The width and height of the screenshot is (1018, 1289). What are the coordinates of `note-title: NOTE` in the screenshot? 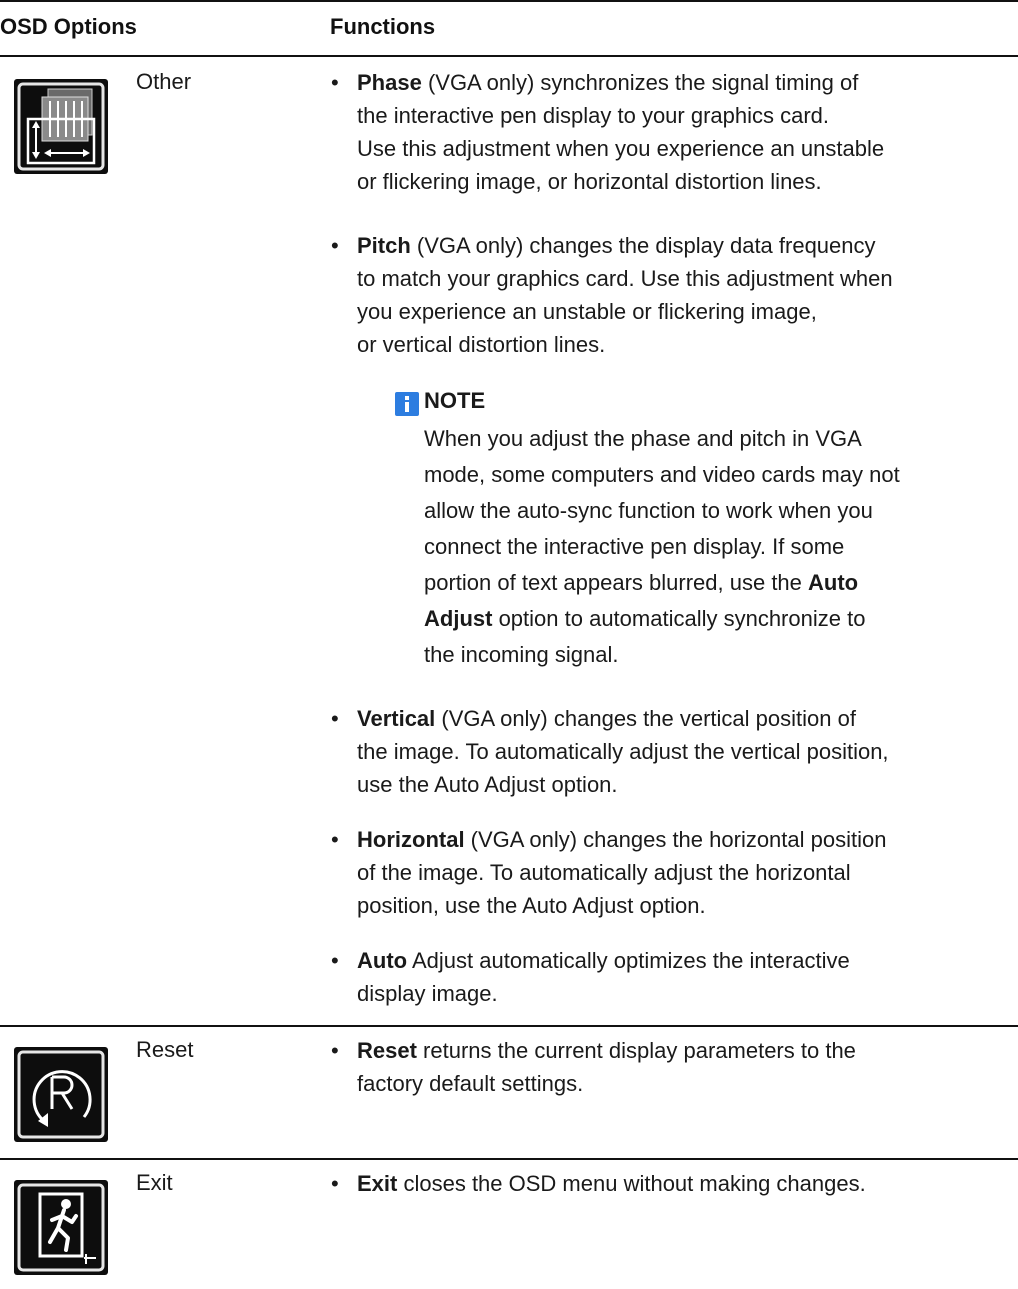 It's located at (455, 400).